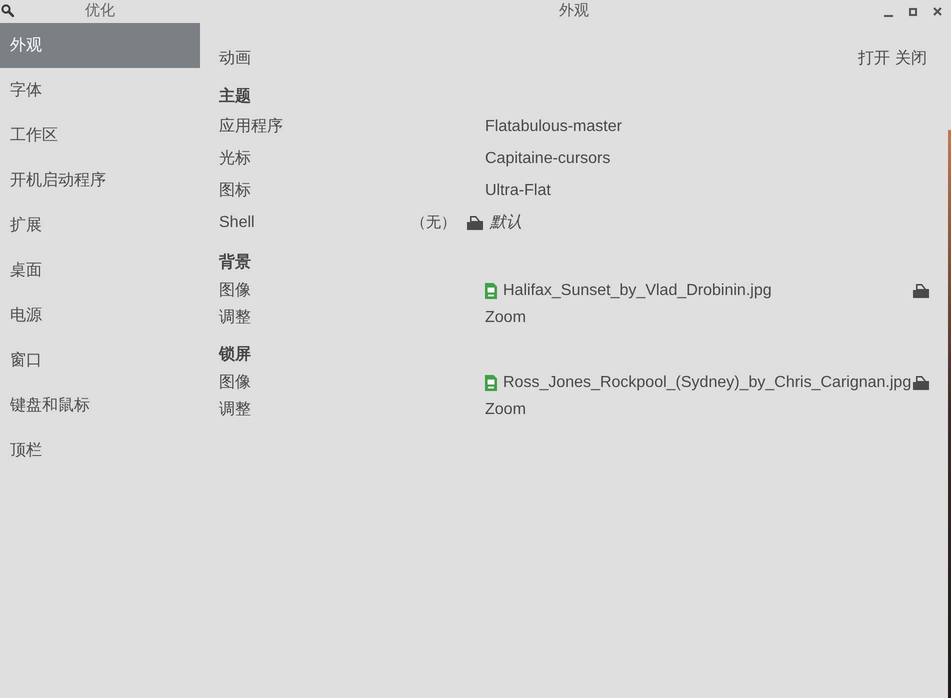 The width and height of the screenshot is (951, 698). What do you see at coordinates (100, 45) in the screenshot?
I see `sidebar-item: 外观` at bounding box center [100, 45].